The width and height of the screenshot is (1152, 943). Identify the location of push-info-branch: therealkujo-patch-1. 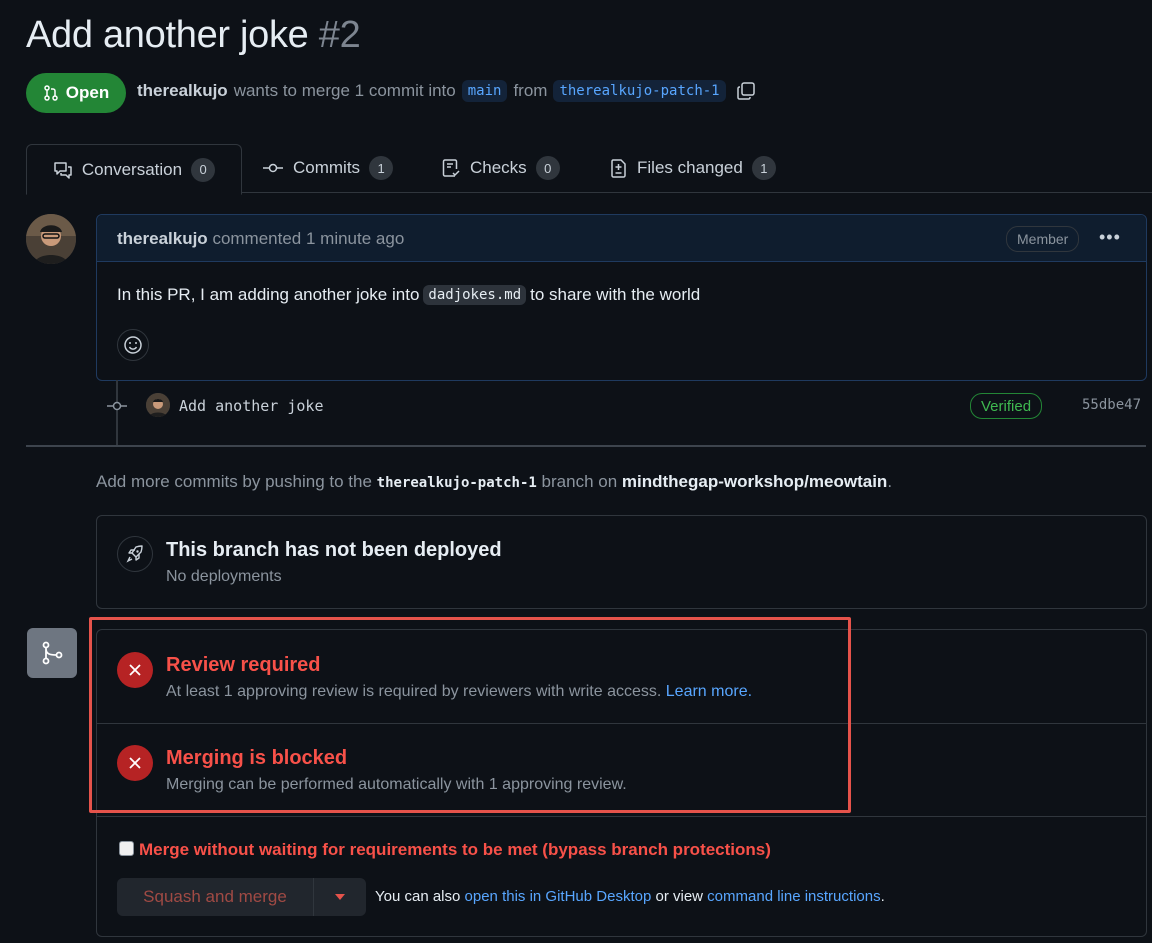
(456, 483).